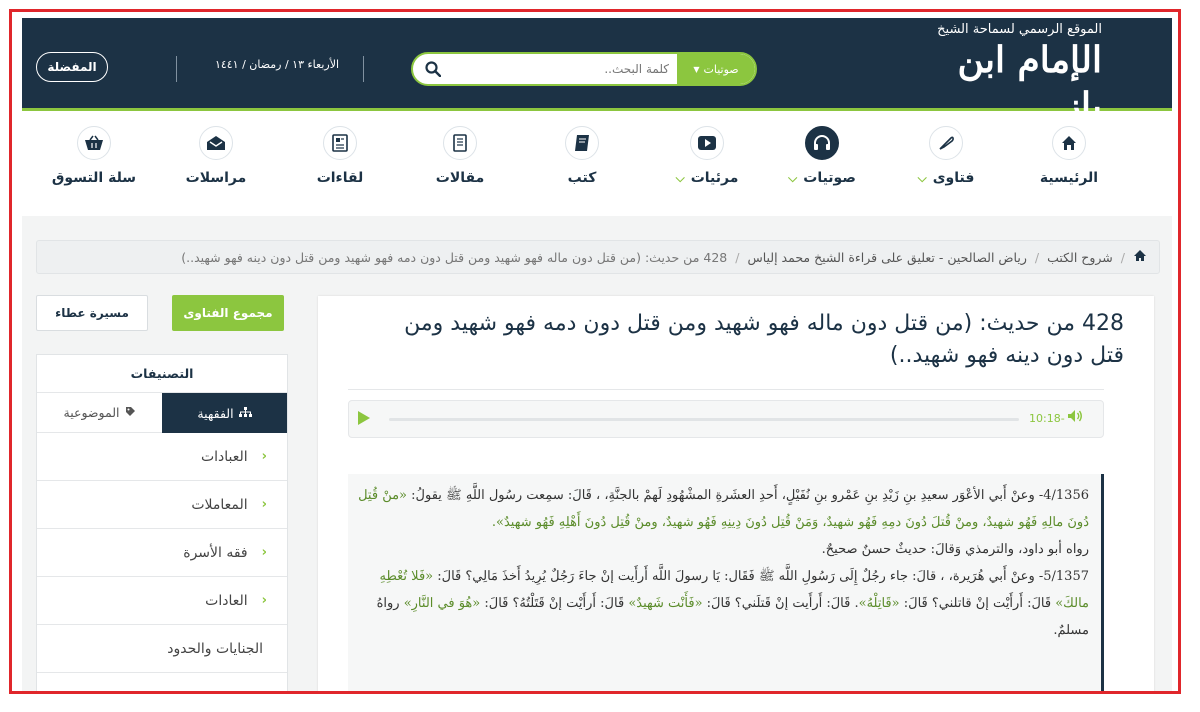  What do you see at coordinates (162, 374) in the screenshot?
I see `categories-title: التصنيفات` at bounding box center [162, 374].